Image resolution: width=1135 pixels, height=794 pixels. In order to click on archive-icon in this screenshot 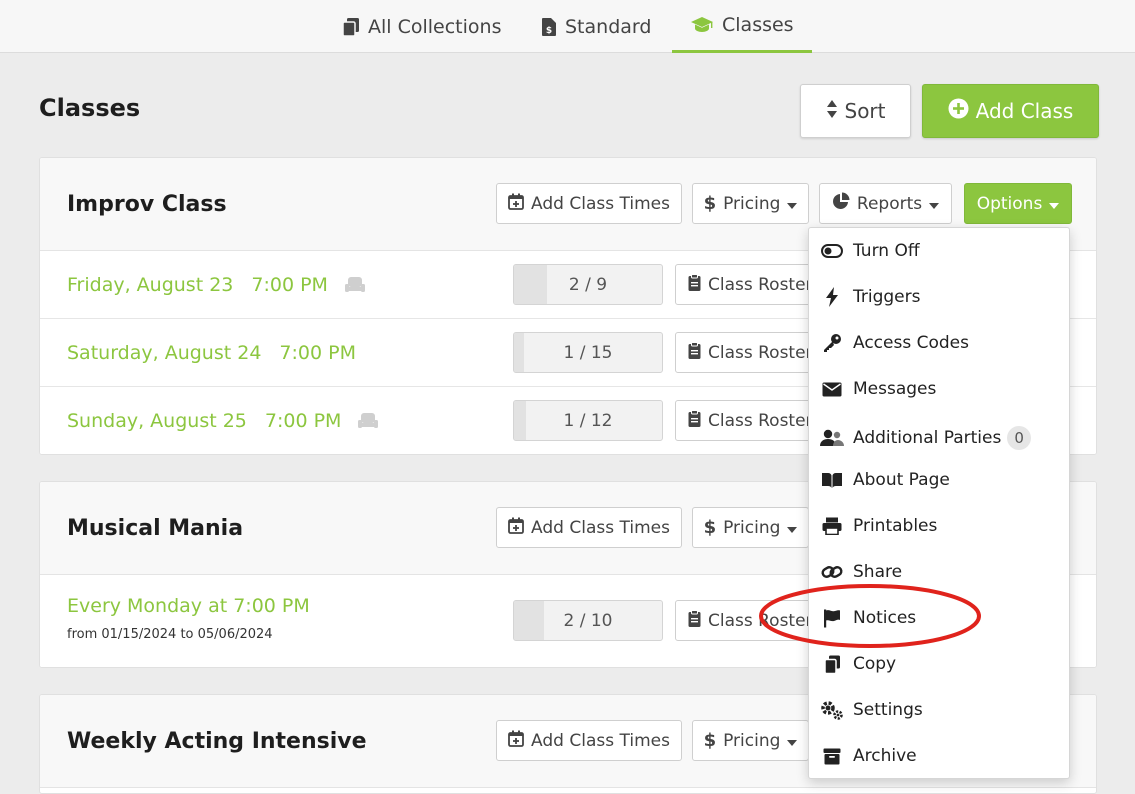, I will do `click(831, 756)`.